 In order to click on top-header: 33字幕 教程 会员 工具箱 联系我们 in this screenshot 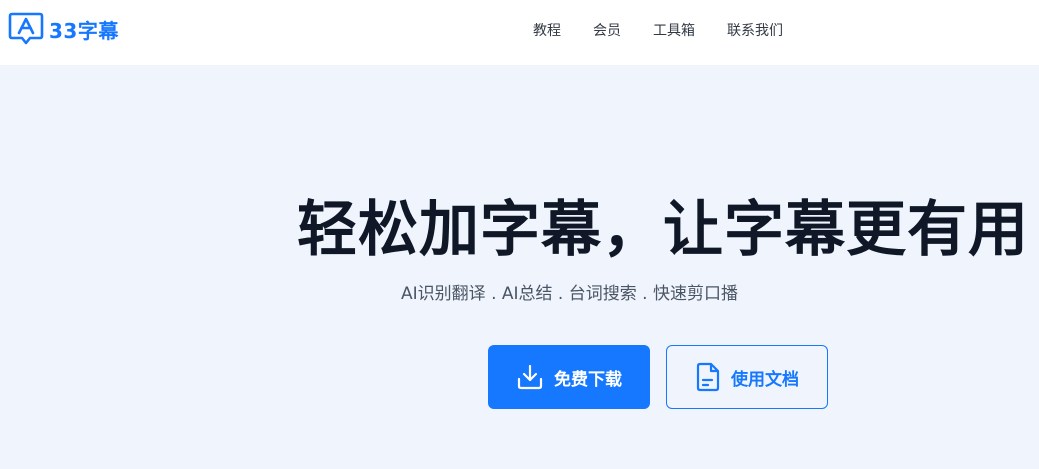, I will do `click(519, 32)`.